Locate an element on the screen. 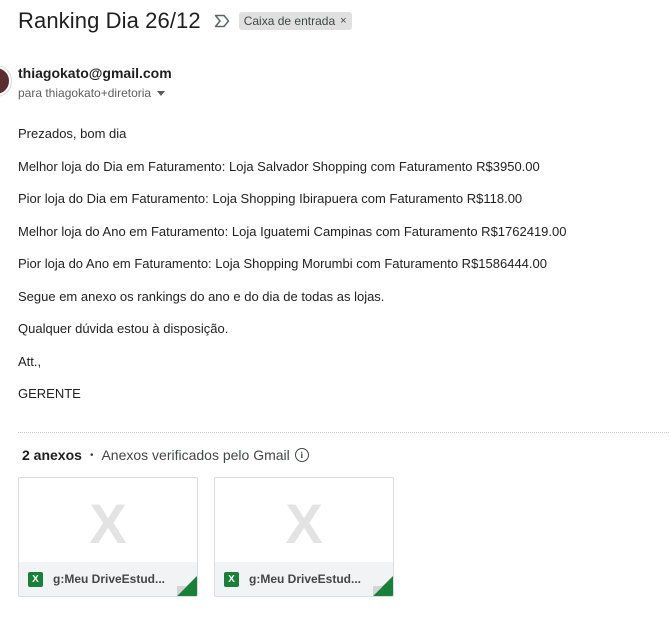  body-line: Att., is located at coordinates (30, 361).